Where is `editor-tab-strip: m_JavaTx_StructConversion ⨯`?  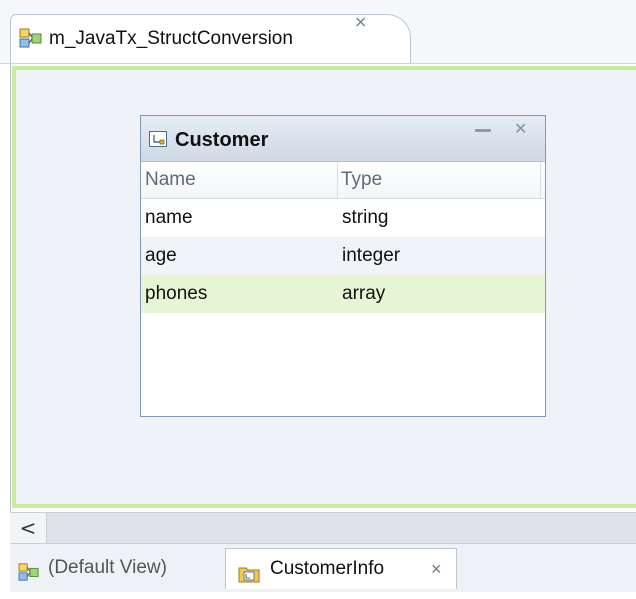 editor-tab-strip: m_JavaTx_StructConversion ⨯ is located at coordinates (318, 32).